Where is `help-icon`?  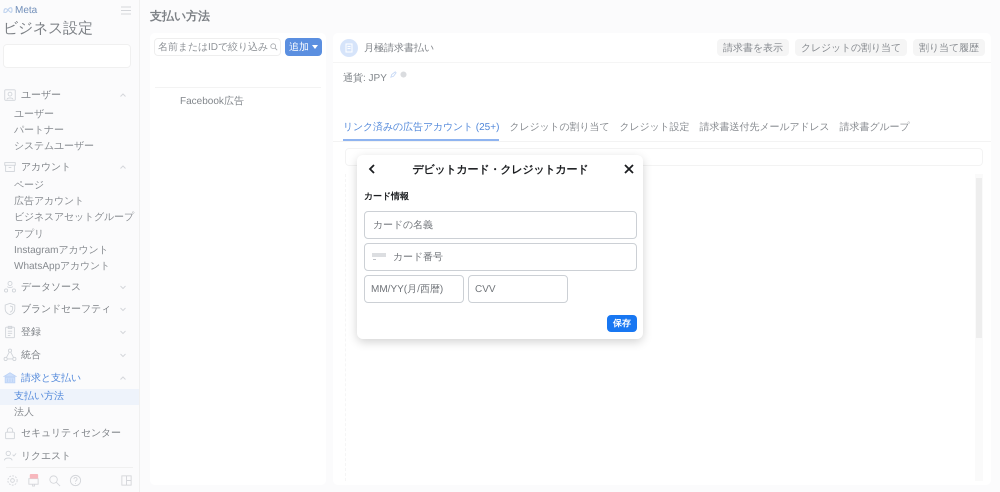
help-icon is located at coordinates (75, 480).